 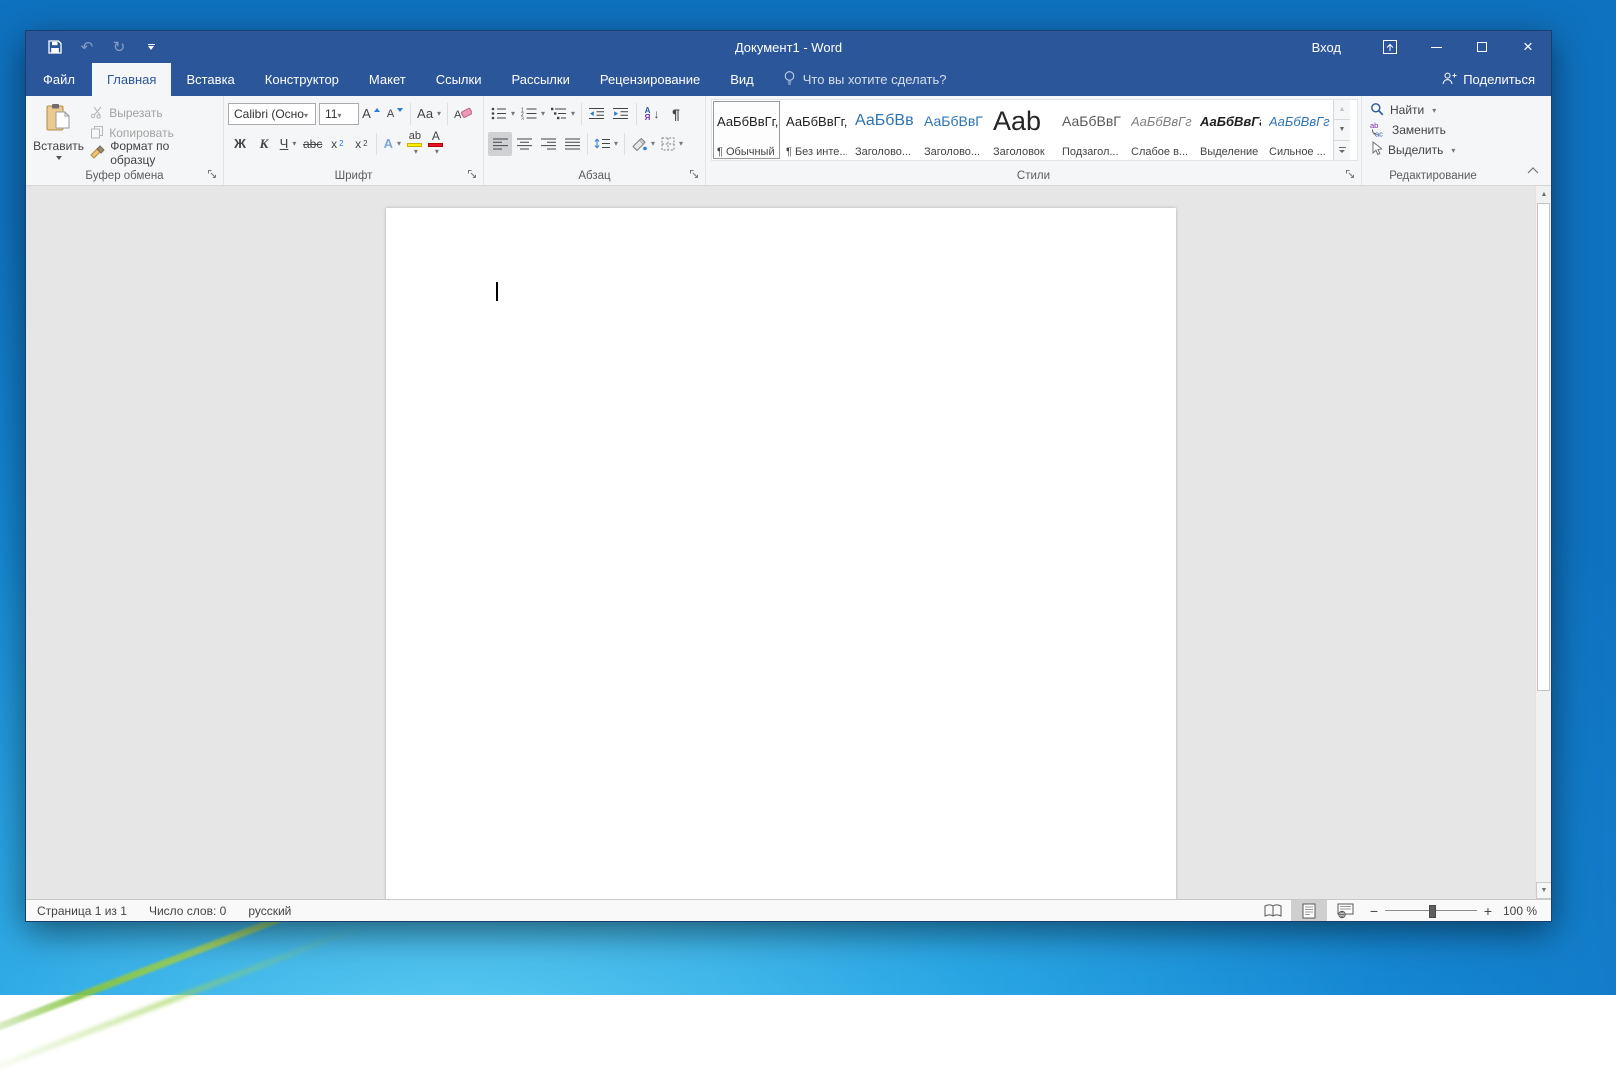 I want to click on highlight-color-button: ab, so click(x=414, y=144).